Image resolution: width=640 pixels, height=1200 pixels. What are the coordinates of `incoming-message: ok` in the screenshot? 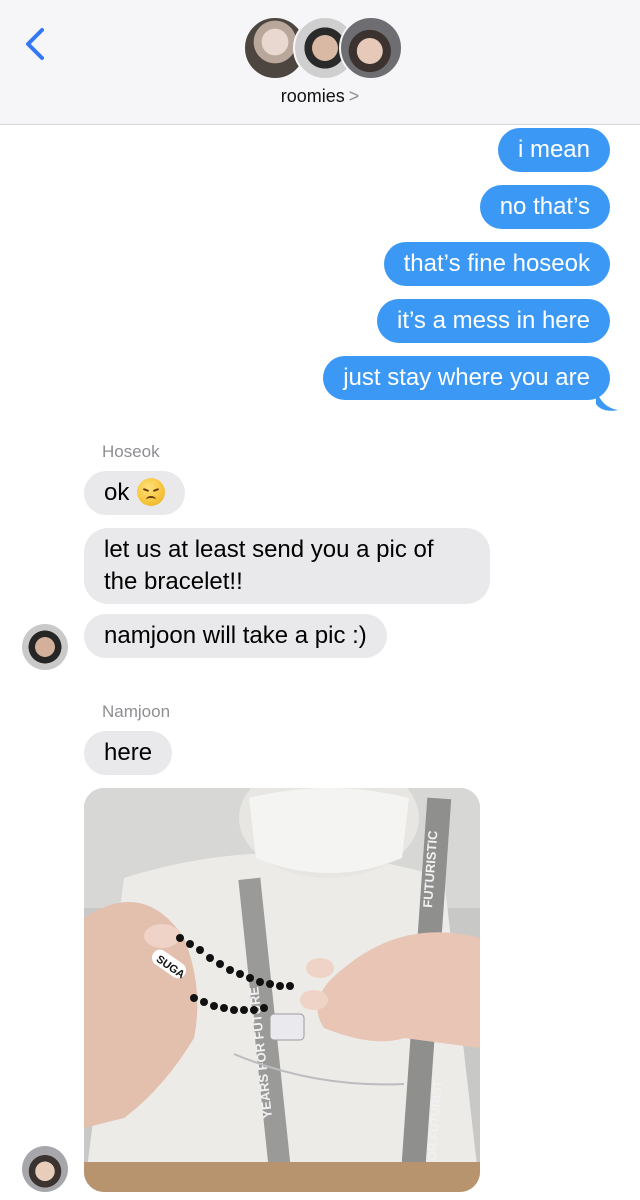 It's located at (135, 493).